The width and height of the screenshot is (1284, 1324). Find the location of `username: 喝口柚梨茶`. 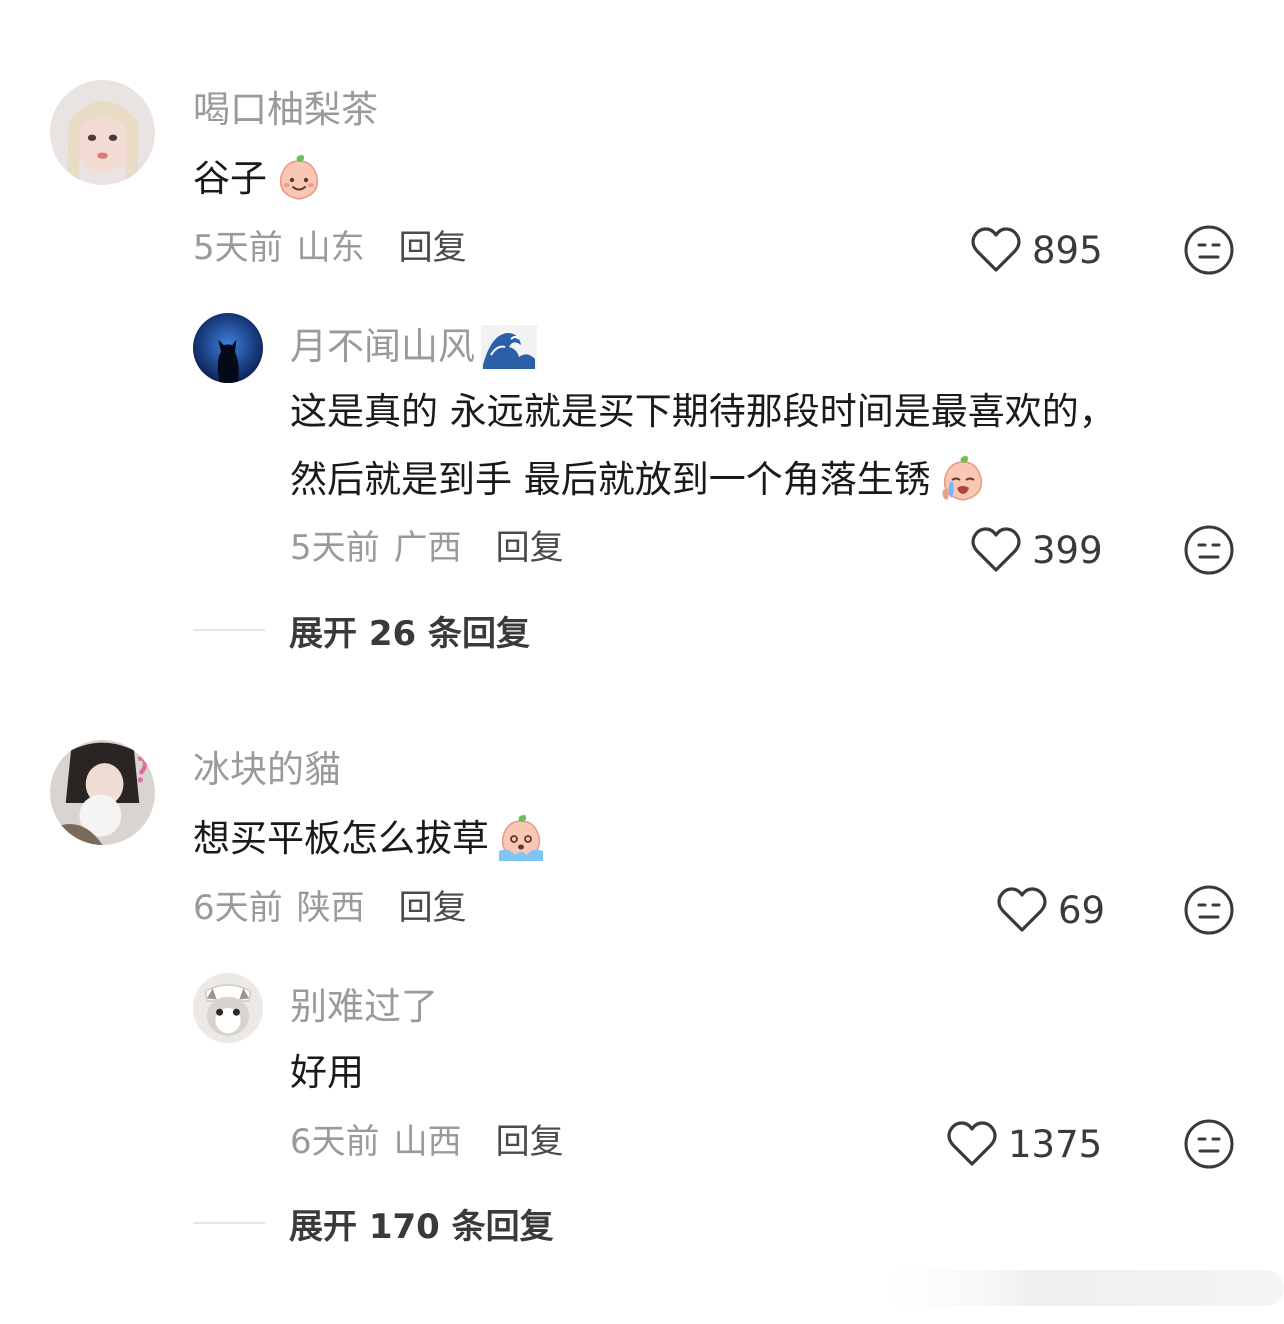

username: 喝口柚梨茶 is located at coordinates (285, 110).